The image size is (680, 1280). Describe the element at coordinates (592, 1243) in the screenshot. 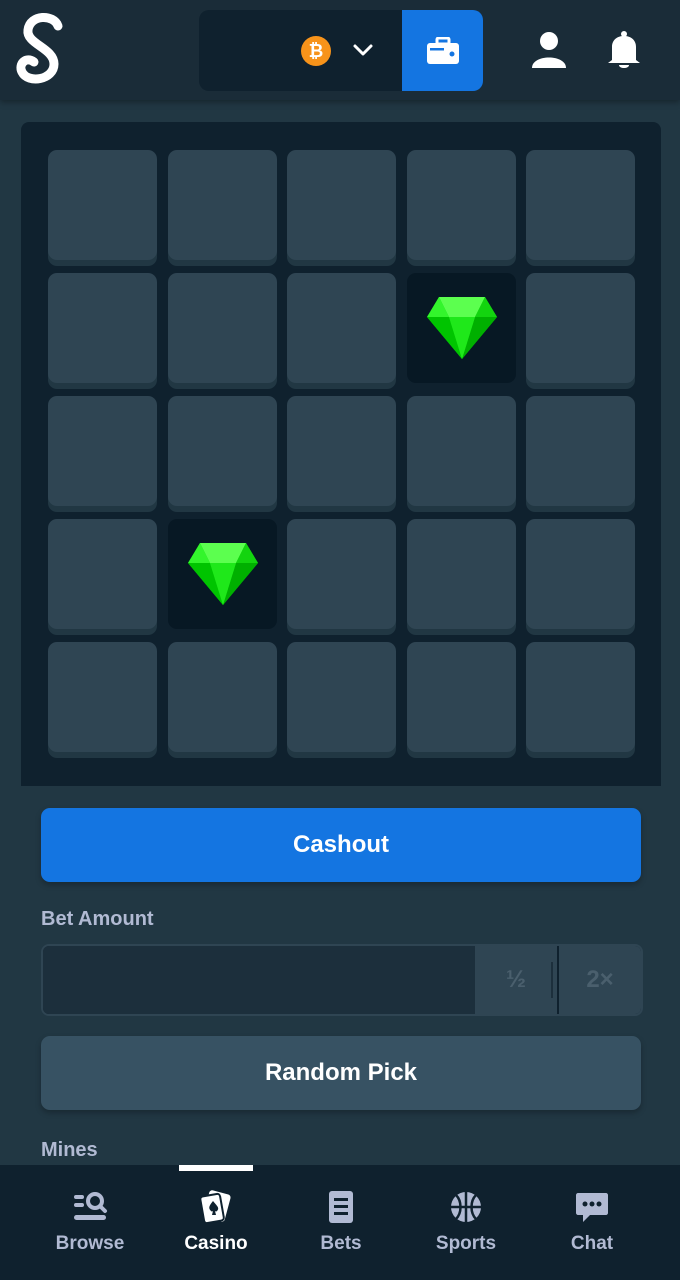

I see `nav-label: Chat` at that location.